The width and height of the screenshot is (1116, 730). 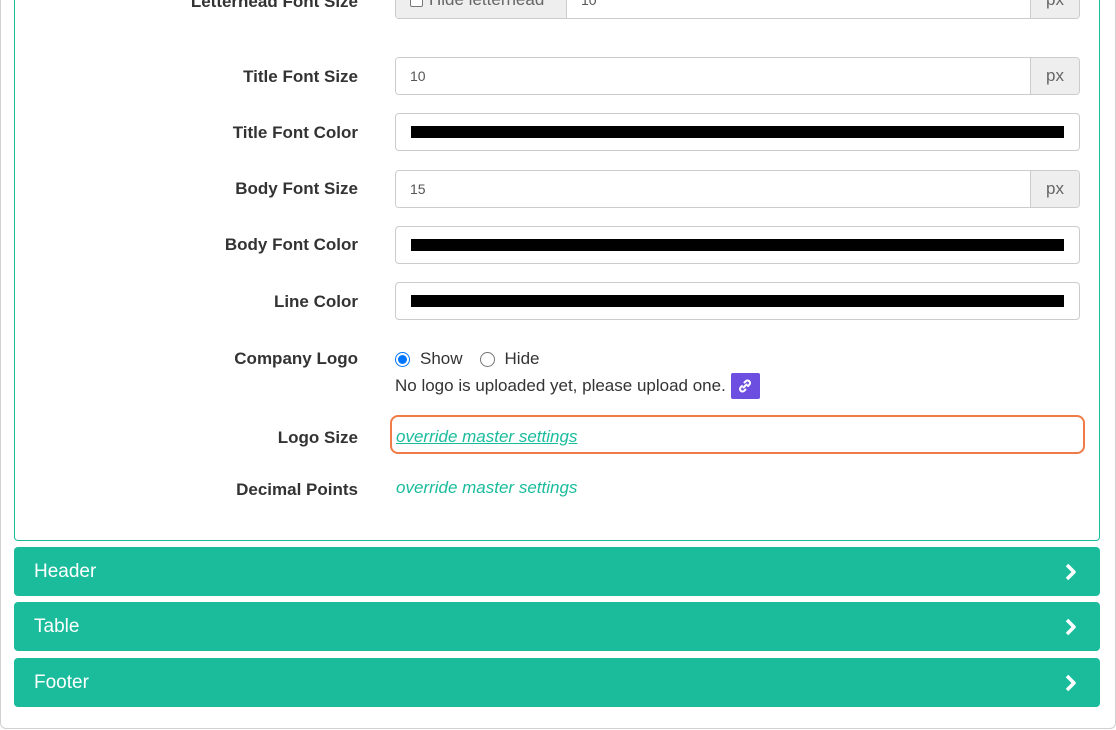 I want to click on accordion-footer-title: Footer, so click(x=61, y=682).